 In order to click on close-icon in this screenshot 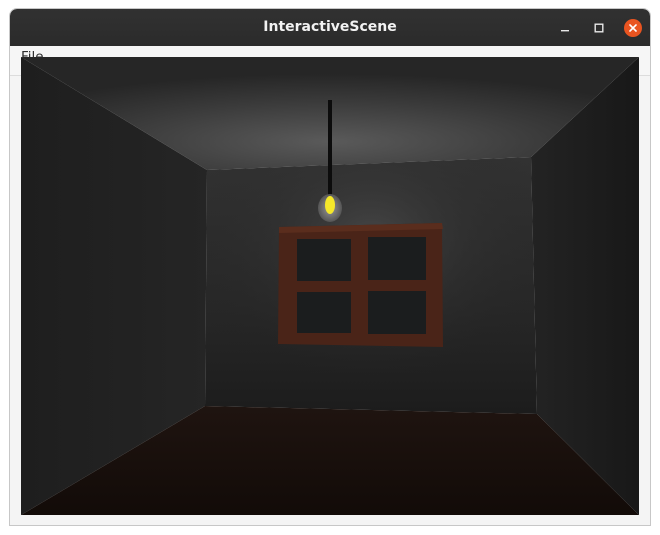, I will do `click(633, 28)`.